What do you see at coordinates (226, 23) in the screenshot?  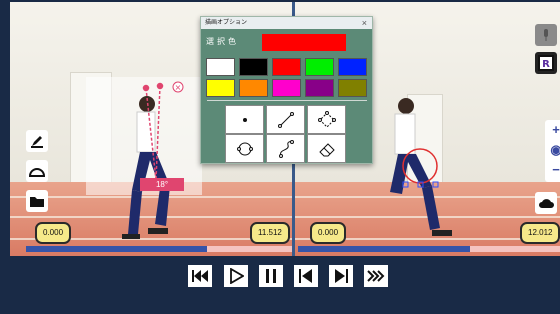 I see `dialog-title: 描画オプション` at bounding box center [226, 23].